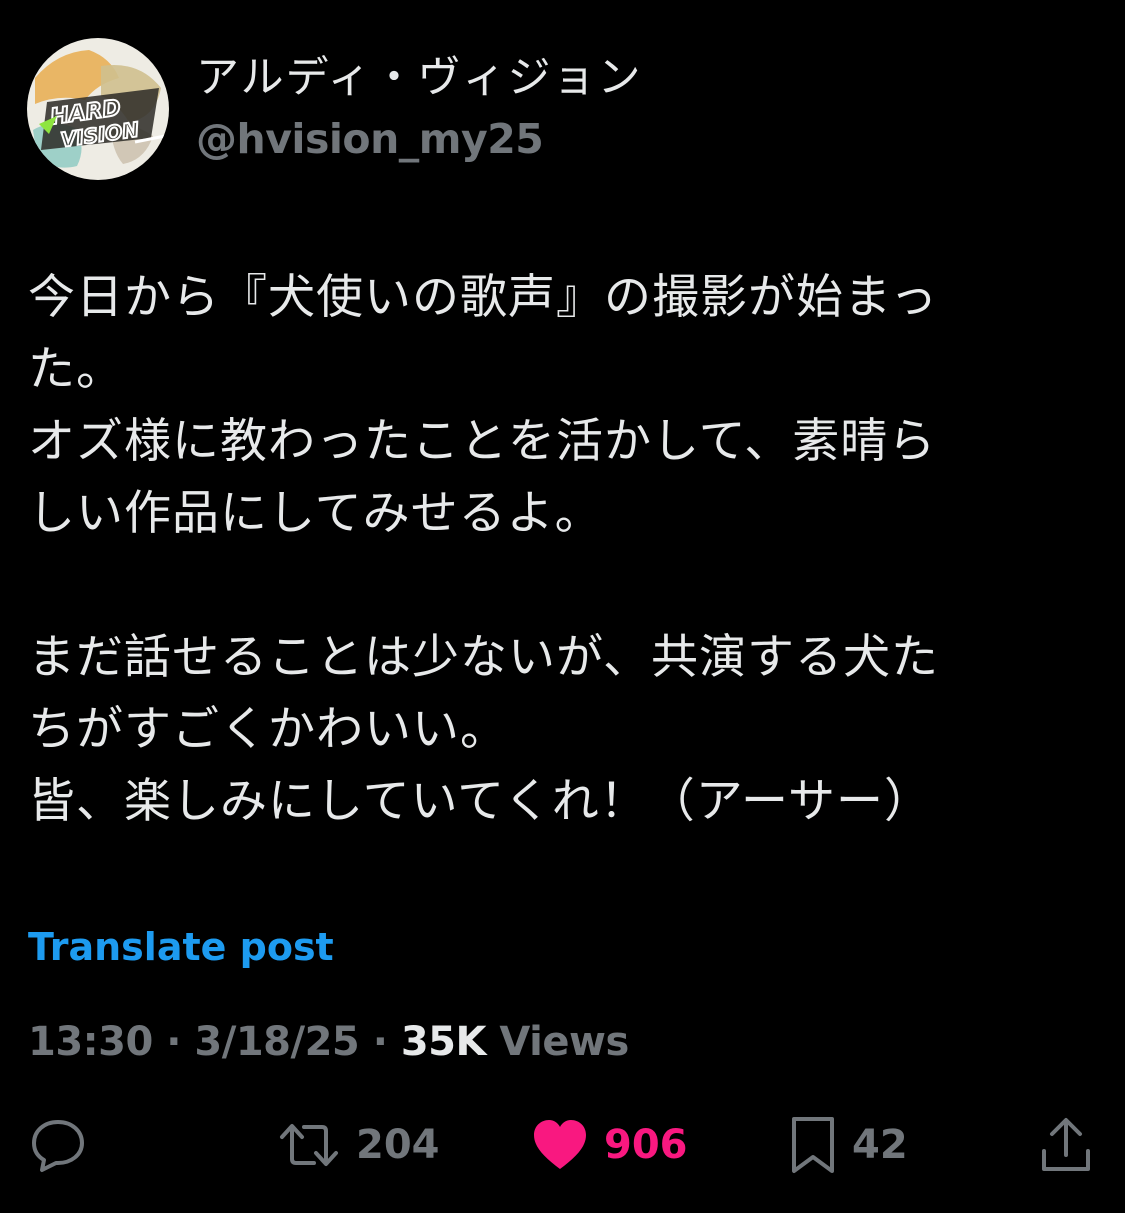  I want to click on like-count: 906, so click(646, 1145).